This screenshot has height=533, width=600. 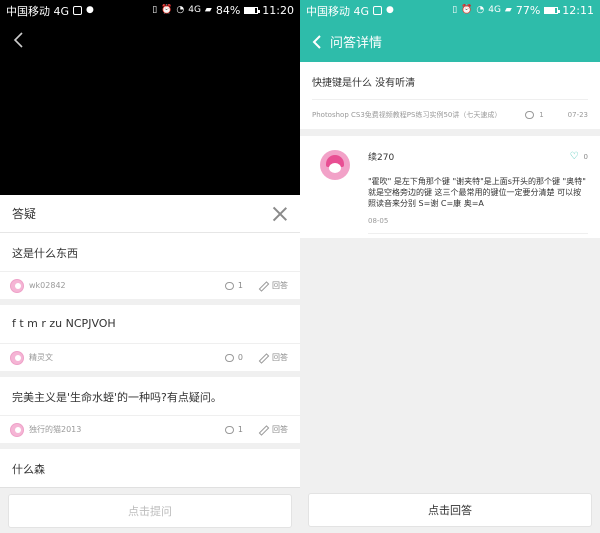 I want to click on page-title: 问答详情, so click(x=356, y=43).